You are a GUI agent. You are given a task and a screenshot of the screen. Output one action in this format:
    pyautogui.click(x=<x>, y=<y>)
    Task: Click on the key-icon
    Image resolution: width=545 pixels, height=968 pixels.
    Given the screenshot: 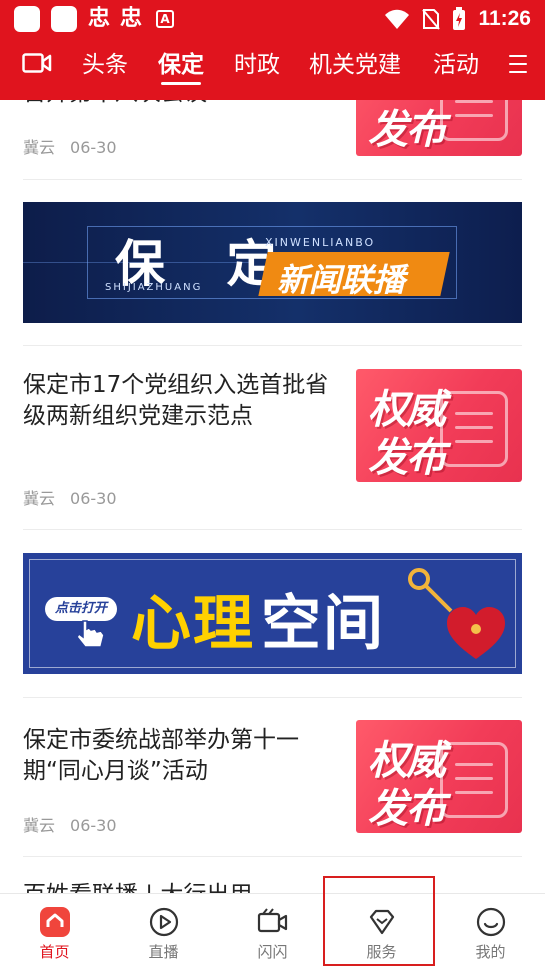 What is the action you would take?
    pyautogui.click(x=430, y=590)
    